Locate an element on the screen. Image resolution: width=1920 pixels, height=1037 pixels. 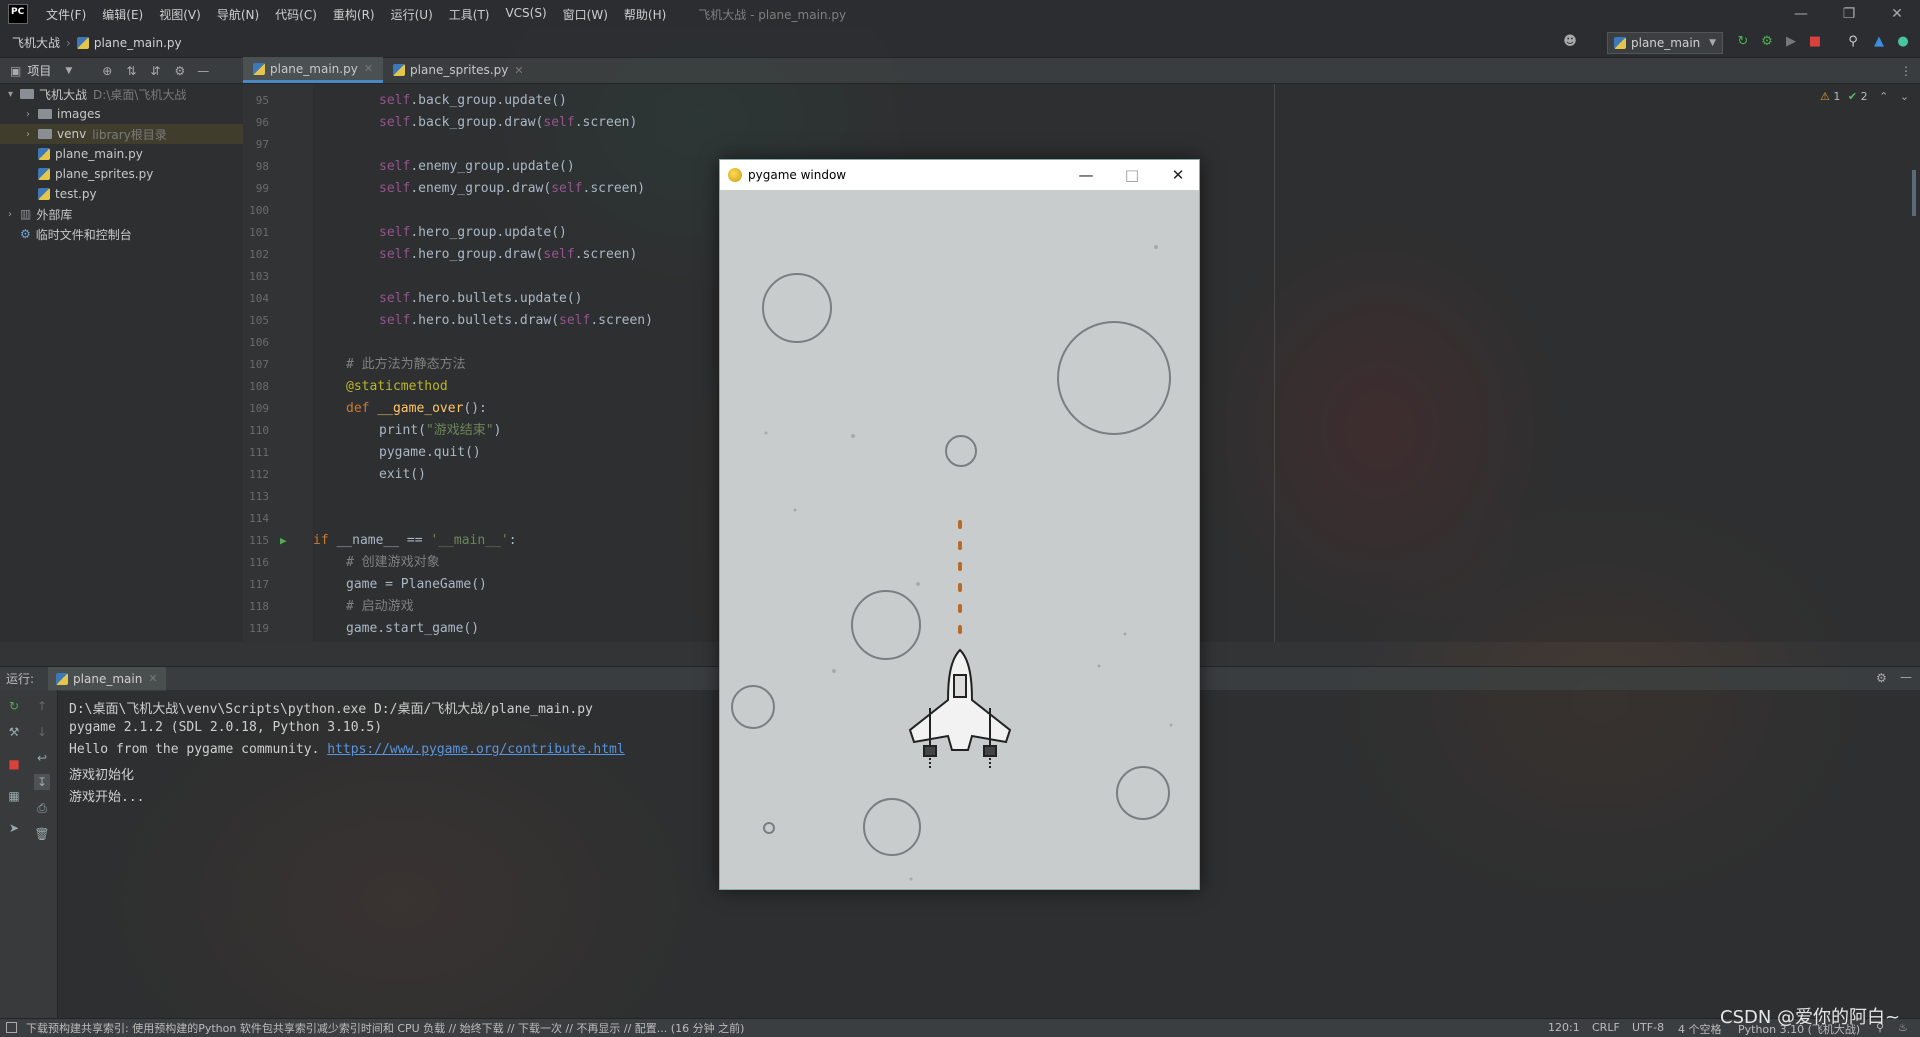
tree-item: plane_sprites.py is located at coordinates (121, 174).